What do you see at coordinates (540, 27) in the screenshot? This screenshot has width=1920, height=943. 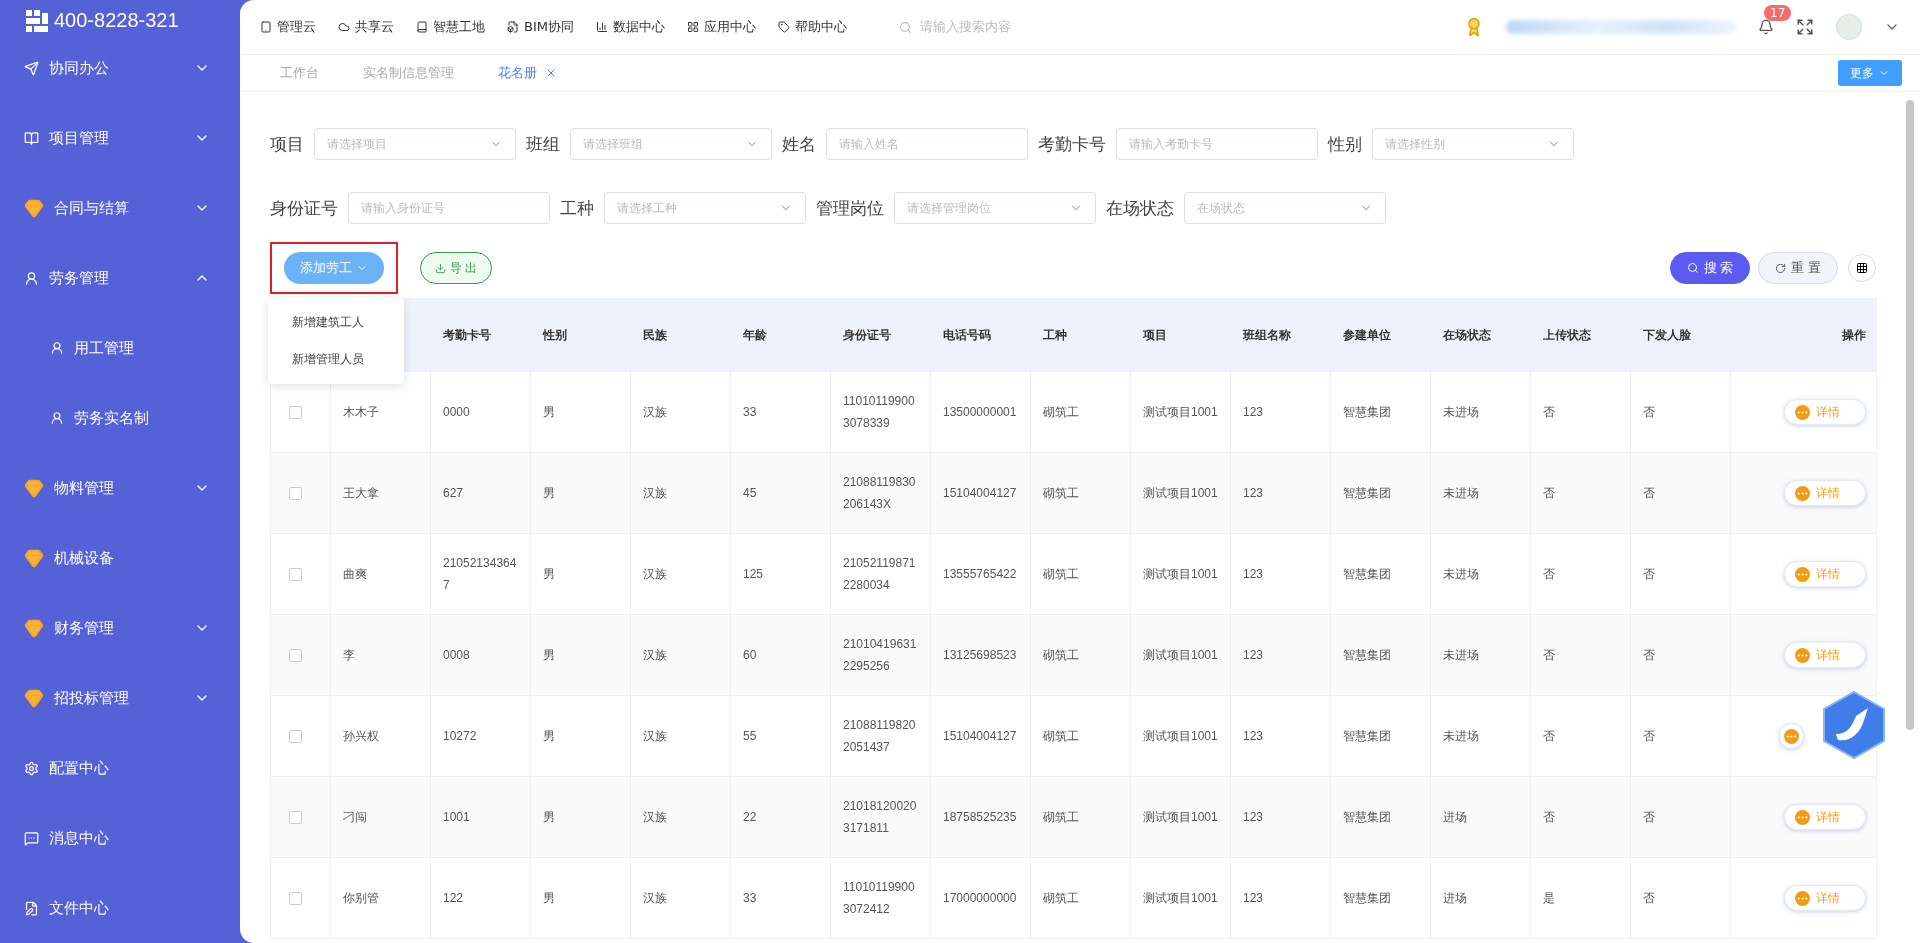 I see `top-nav-link: BIM协同` at bounding box center [540, 27].